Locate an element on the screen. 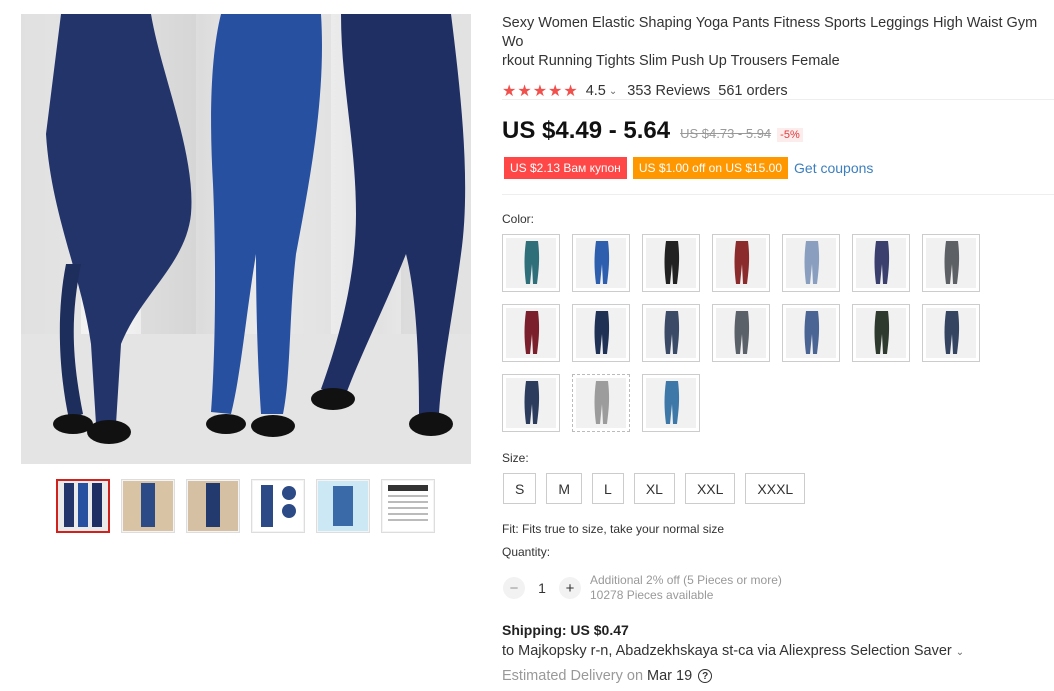  pieces-available: 10278 Pieces available is located at coordinates (652, 595).